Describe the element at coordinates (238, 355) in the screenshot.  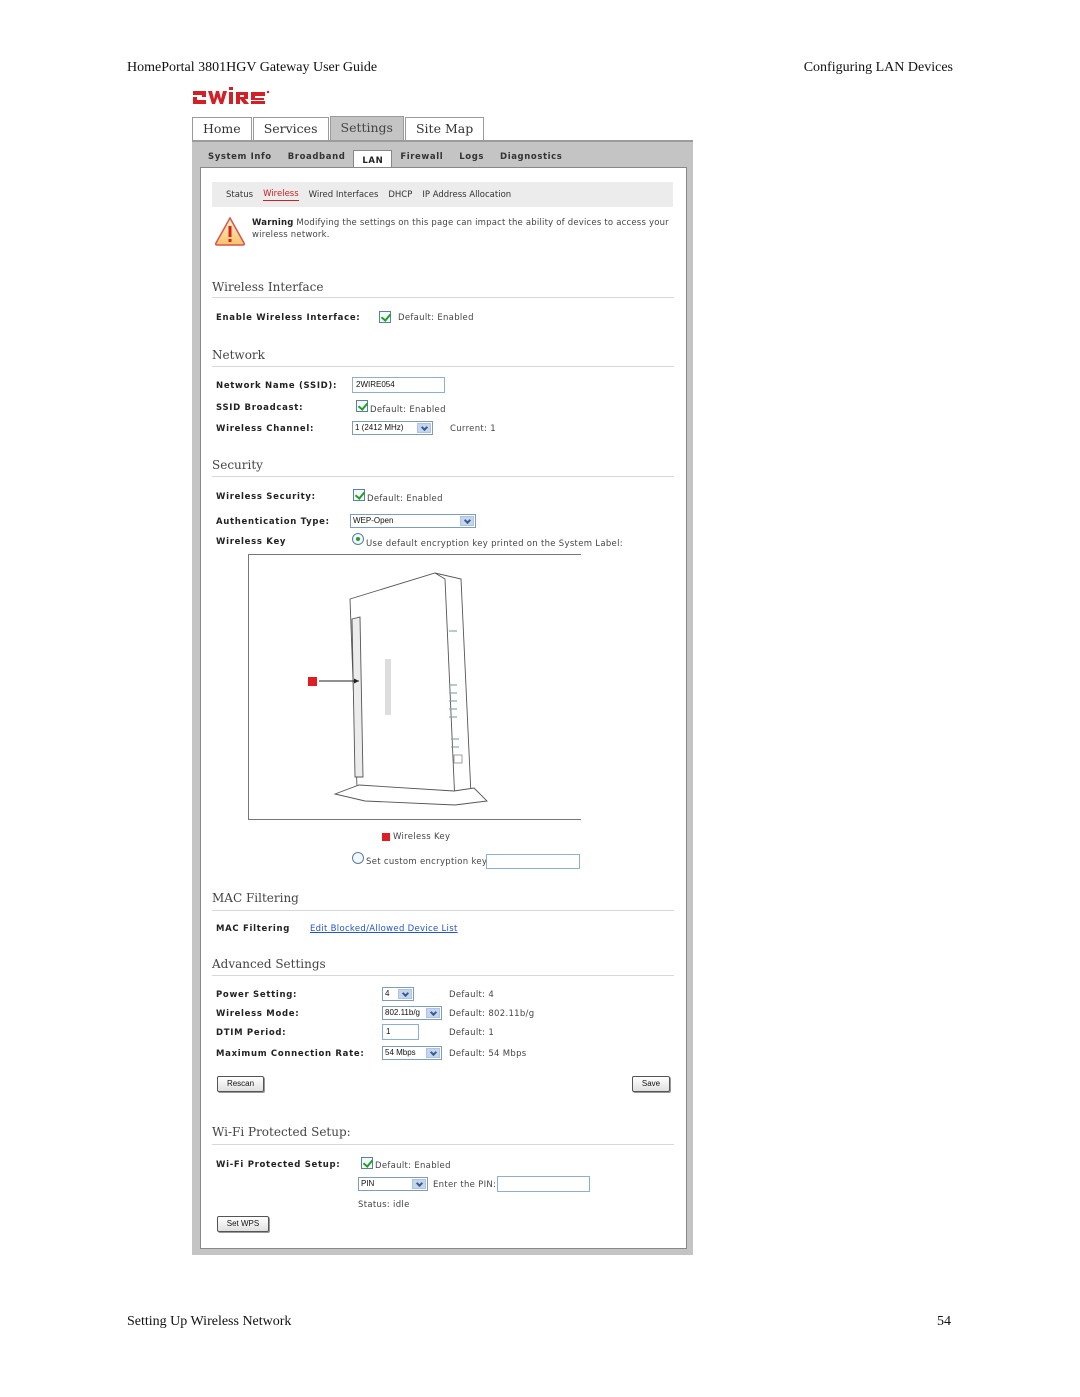
I see `section-title-network: Network` at that location.